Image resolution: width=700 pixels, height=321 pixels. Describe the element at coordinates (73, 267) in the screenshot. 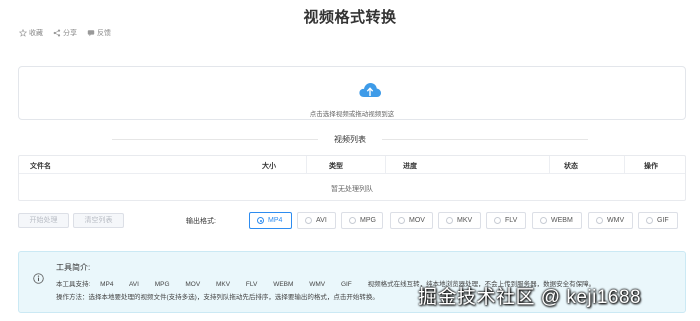

I see `intro-title: 工具简介:` at that location.